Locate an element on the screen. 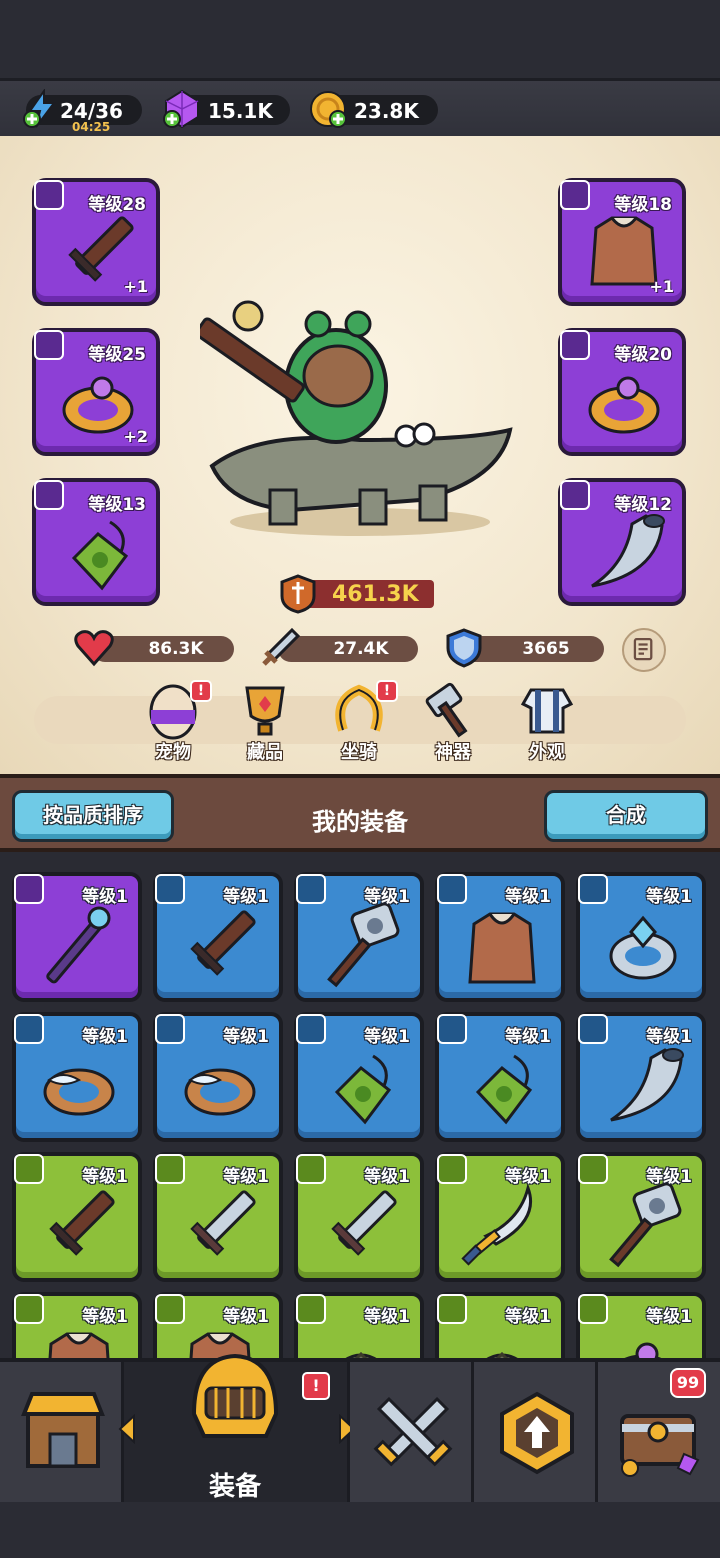 The height and width of the screenshot is (1558, 720). feature-label: 宠物 is located at coordinates (173, 752).